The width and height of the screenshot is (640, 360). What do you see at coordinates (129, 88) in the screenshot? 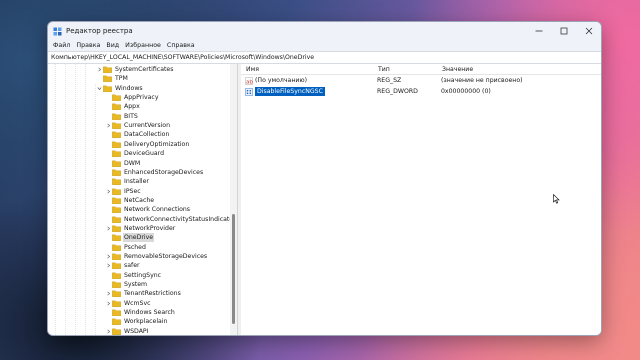
I see `tree-item-label: Windows` at bounding box center [129, 88].